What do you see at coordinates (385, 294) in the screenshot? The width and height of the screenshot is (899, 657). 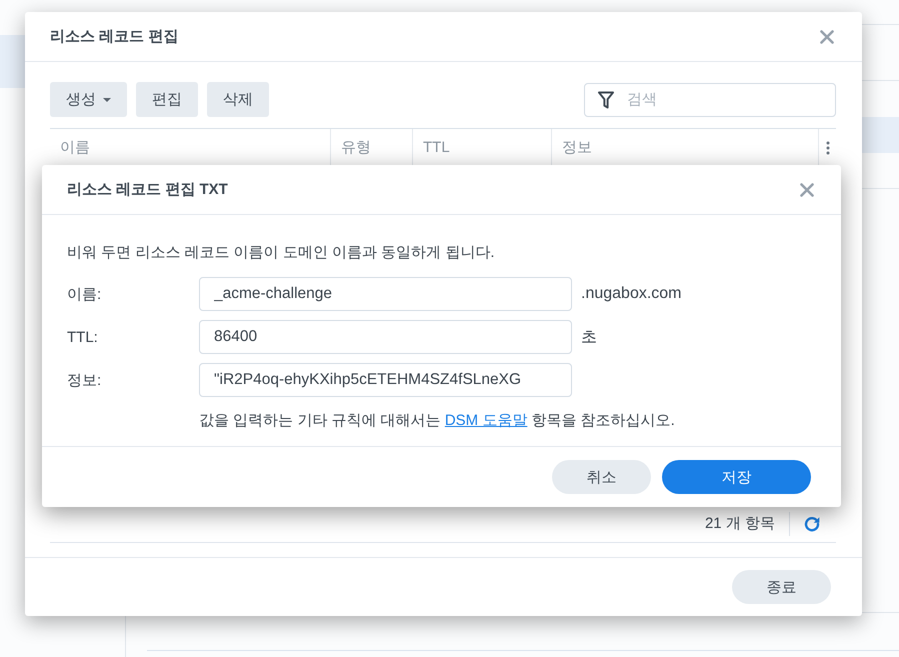 I see `text-field: _acme-challenge` at bounding box center [385, 294].